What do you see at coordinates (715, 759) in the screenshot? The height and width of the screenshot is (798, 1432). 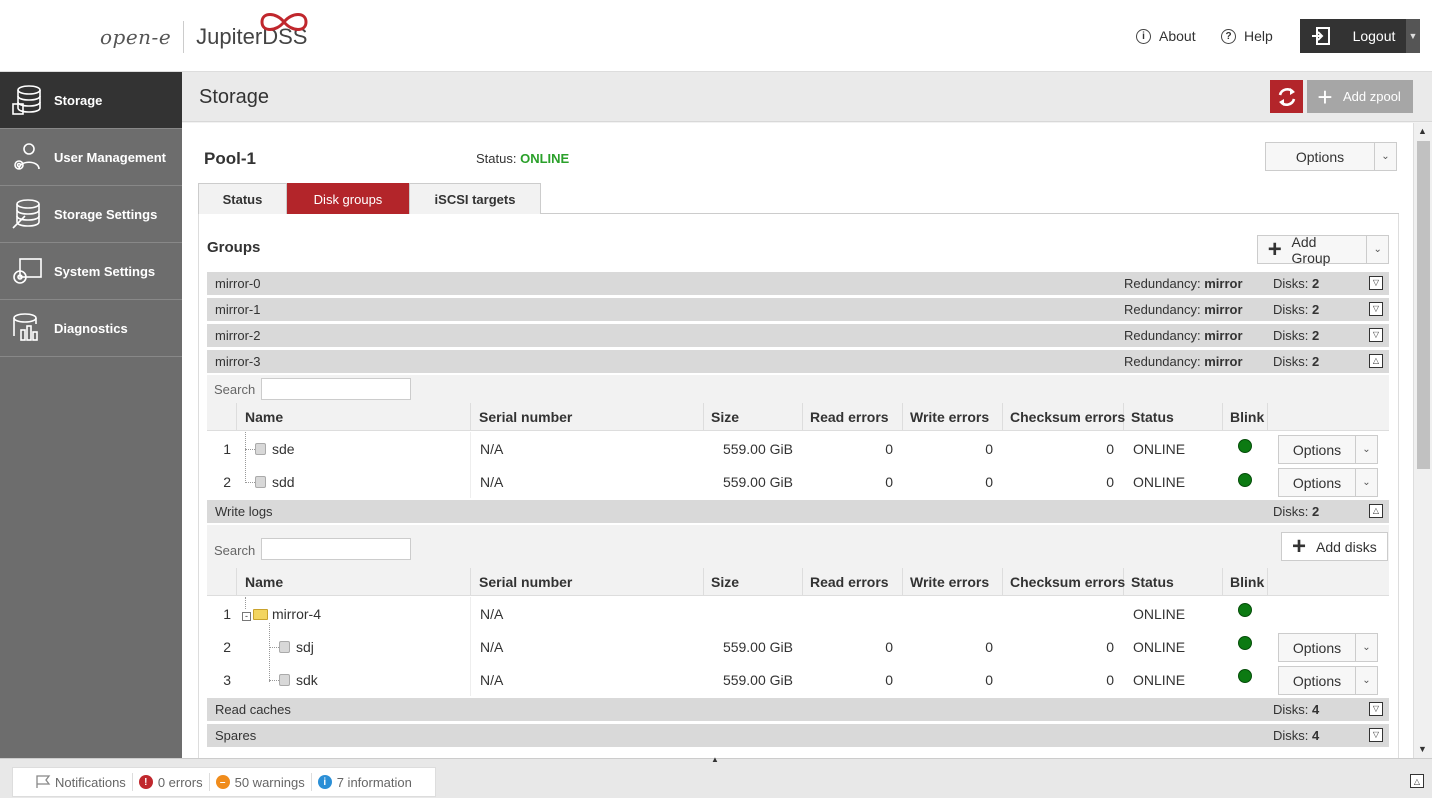 I see `resize-handle-icon: ▲` at bounding box center [715, 759].